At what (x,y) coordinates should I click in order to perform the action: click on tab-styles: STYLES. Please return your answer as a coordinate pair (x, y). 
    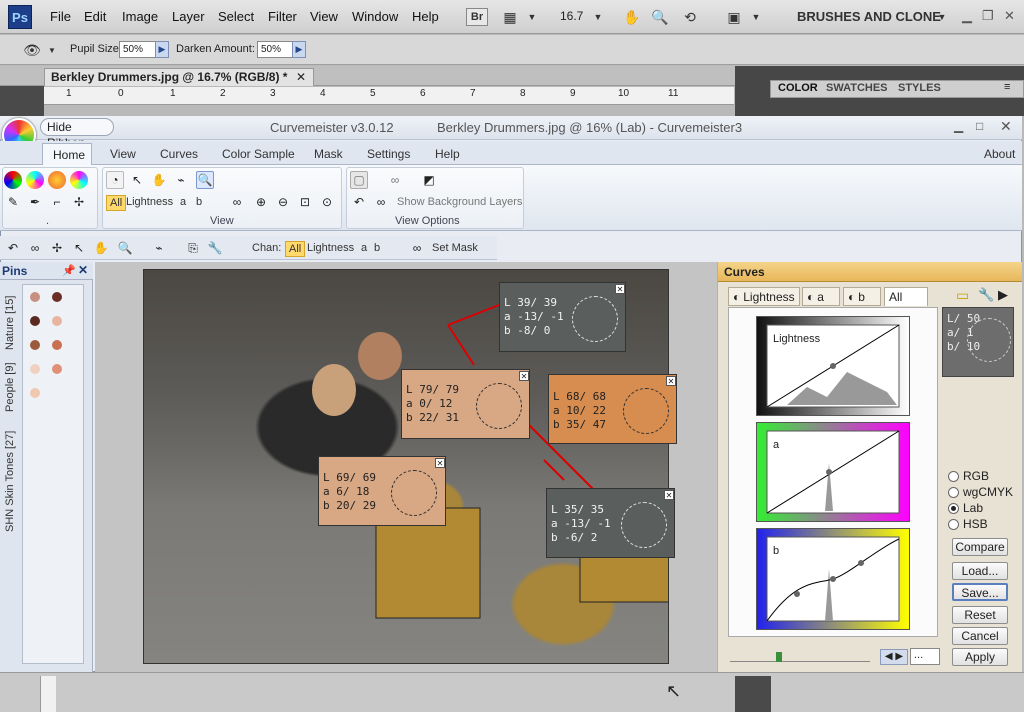
    Looking at the image, I should click on (919, 88).